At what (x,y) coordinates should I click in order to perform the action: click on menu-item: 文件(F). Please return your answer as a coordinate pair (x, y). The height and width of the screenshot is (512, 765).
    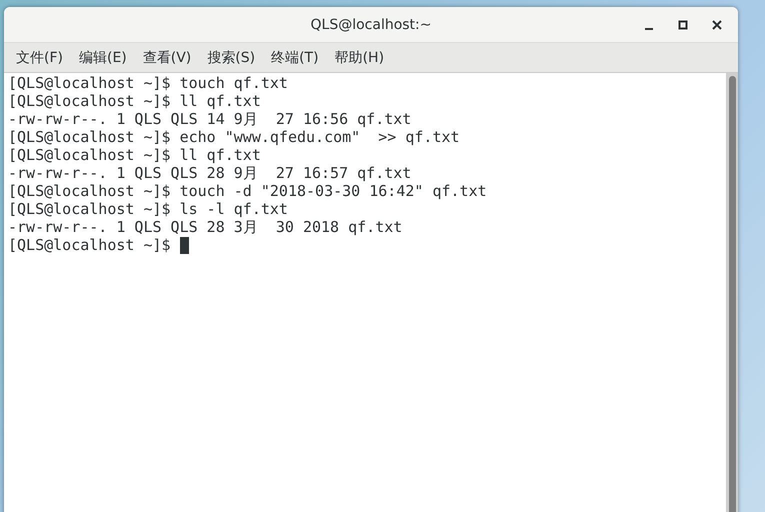
    Looking at the image, I should click on (39, 57).